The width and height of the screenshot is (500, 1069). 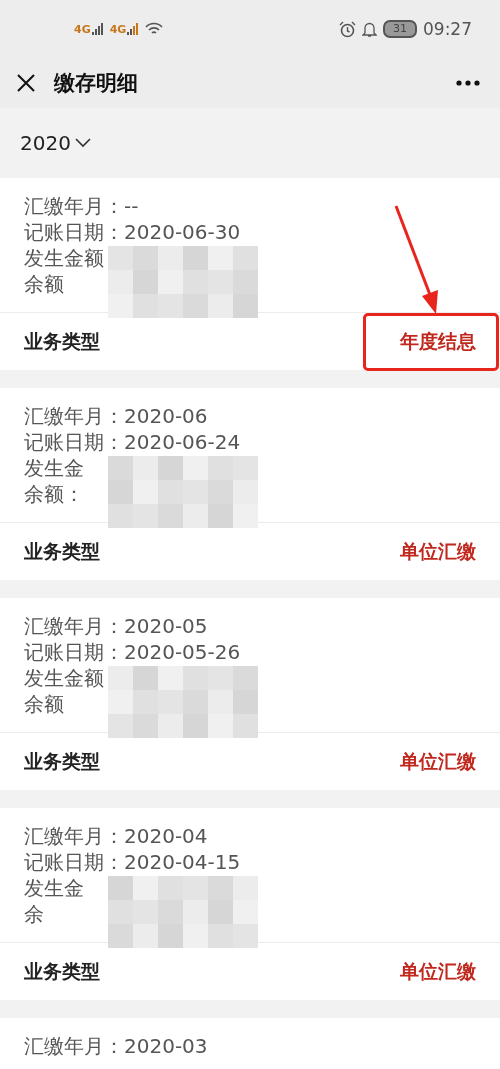 What do you see at coordinates (468, 83) in the screenshot?
I see `more-icon` at bounding box center [468, 83].